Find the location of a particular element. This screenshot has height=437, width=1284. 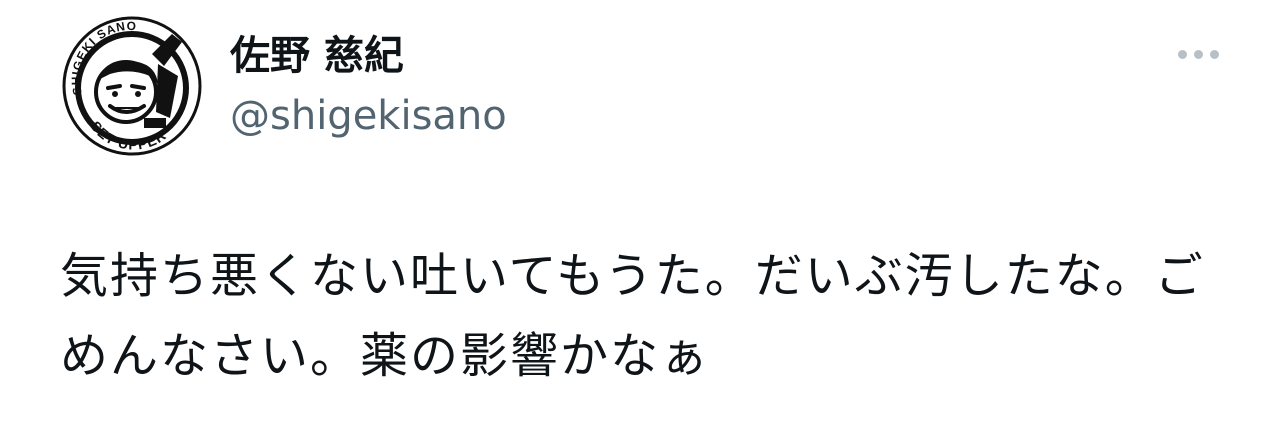

author-handle: @shigekisano is located at coordinates (368, 116).